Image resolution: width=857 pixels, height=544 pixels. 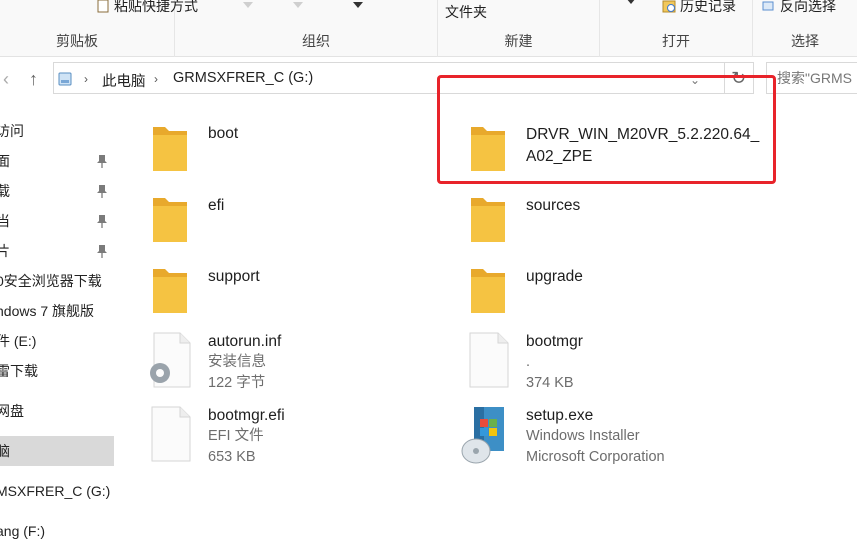 I want to click on delete-dropdown-icon, so click(x=358, y=5).